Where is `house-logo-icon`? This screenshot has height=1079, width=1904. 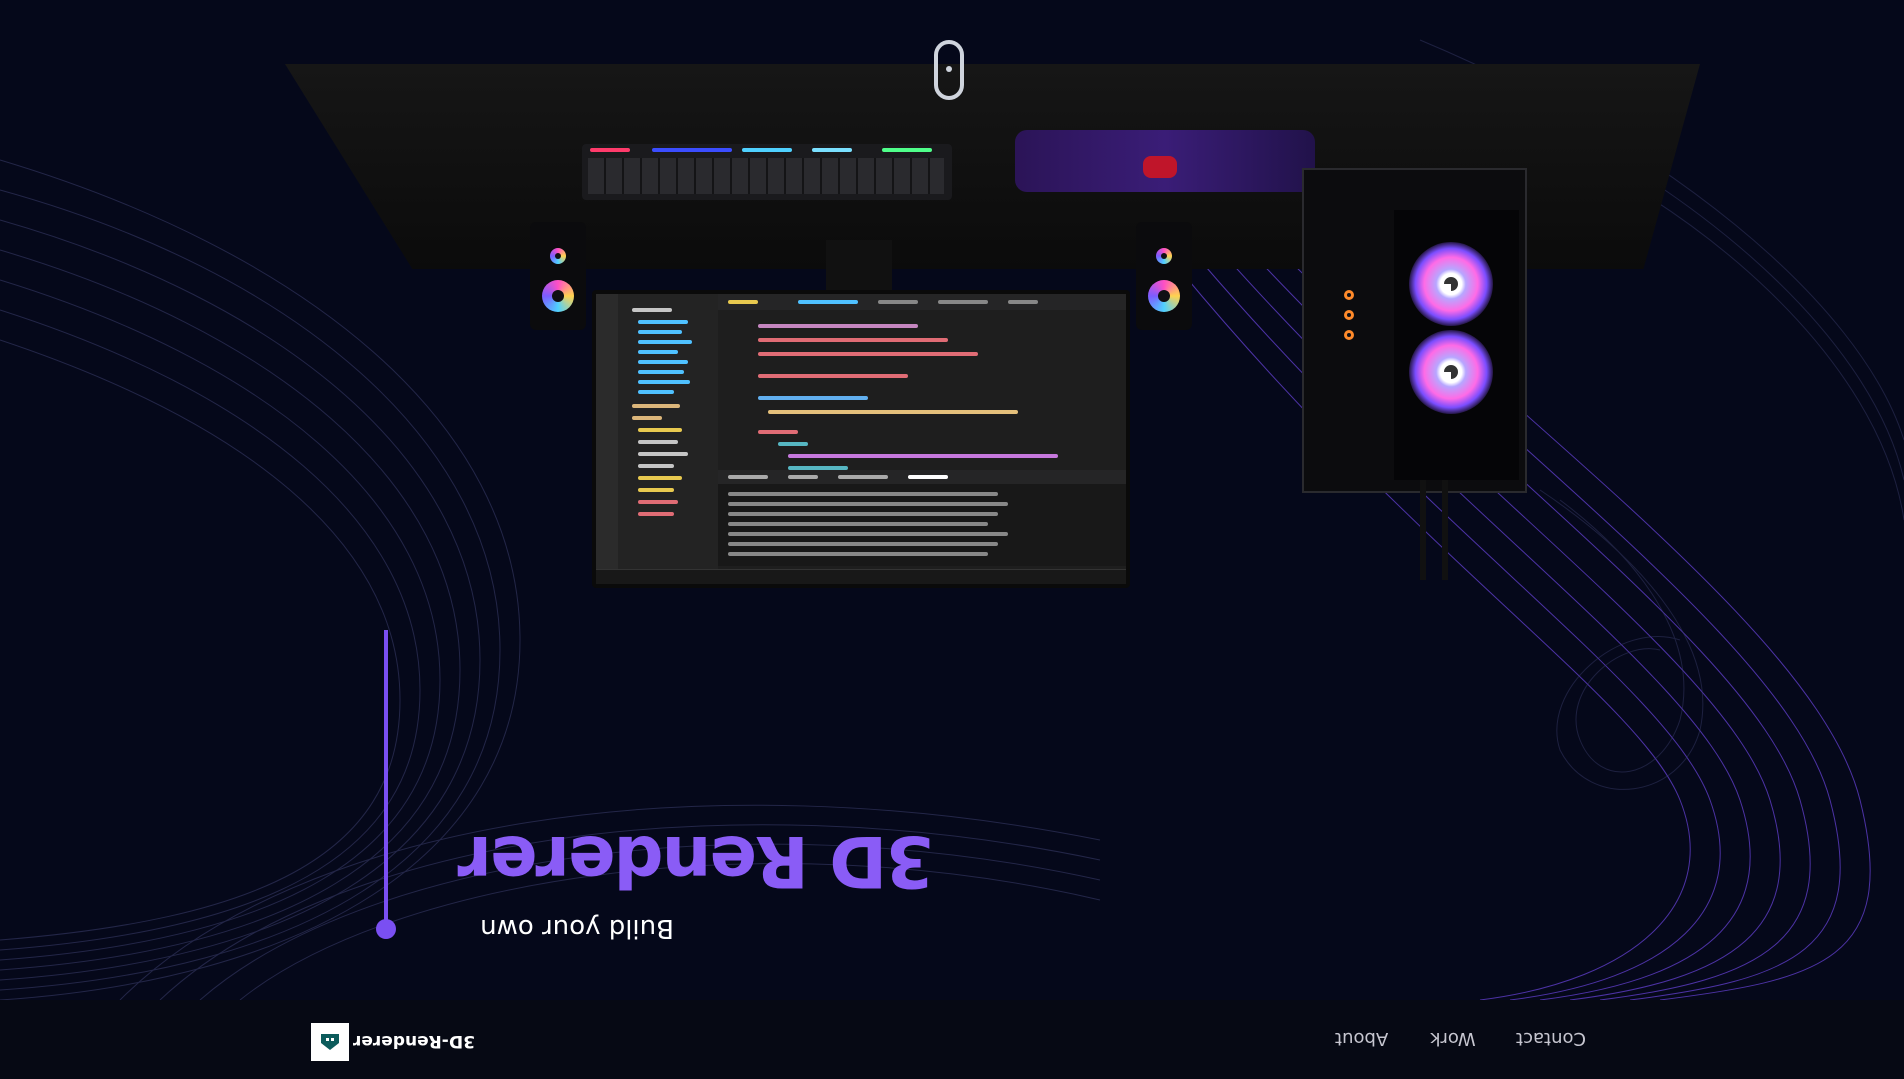
house-logo-icon is located at coordinates (330, 1042).